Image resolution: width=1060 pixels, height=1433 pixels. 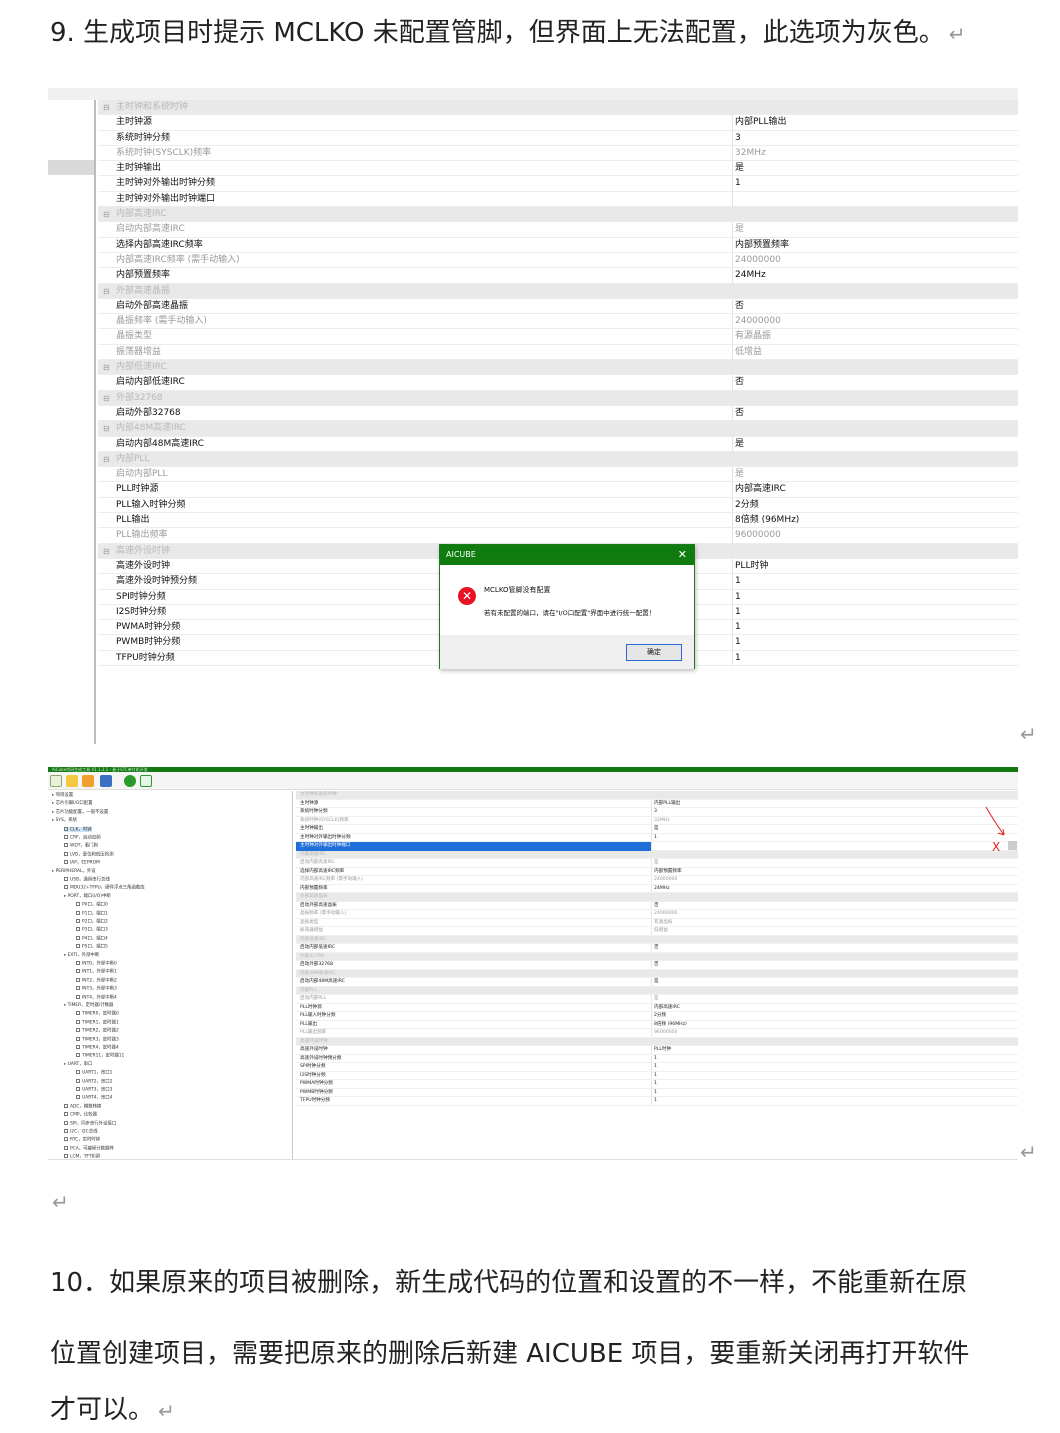 I want to click on property-value: 有源晶振, so click(x=753, y=336).